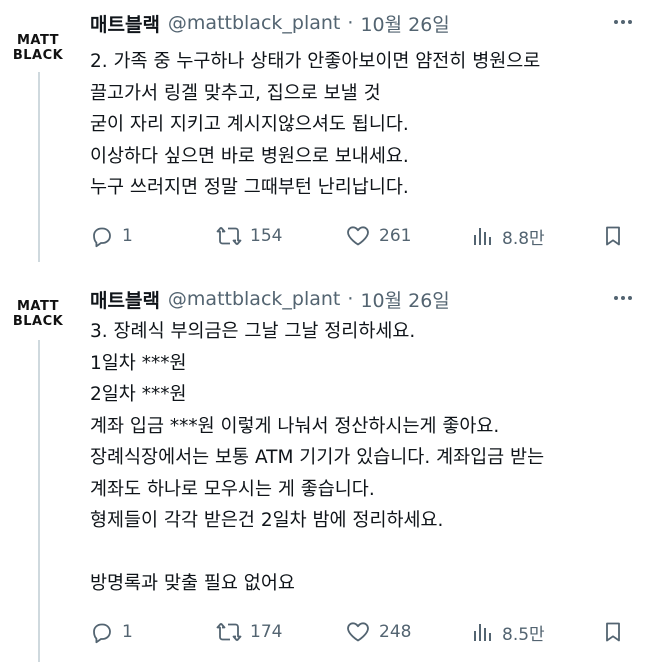 The width and height of the screenshot is (660, 662). Describe the element at coordinates (317, 457) in the screenshot. I see `tweet-text-line: 장례식장에서는 보통 ATM 기기가 있습니다. 계좌입금 받는` at that location.